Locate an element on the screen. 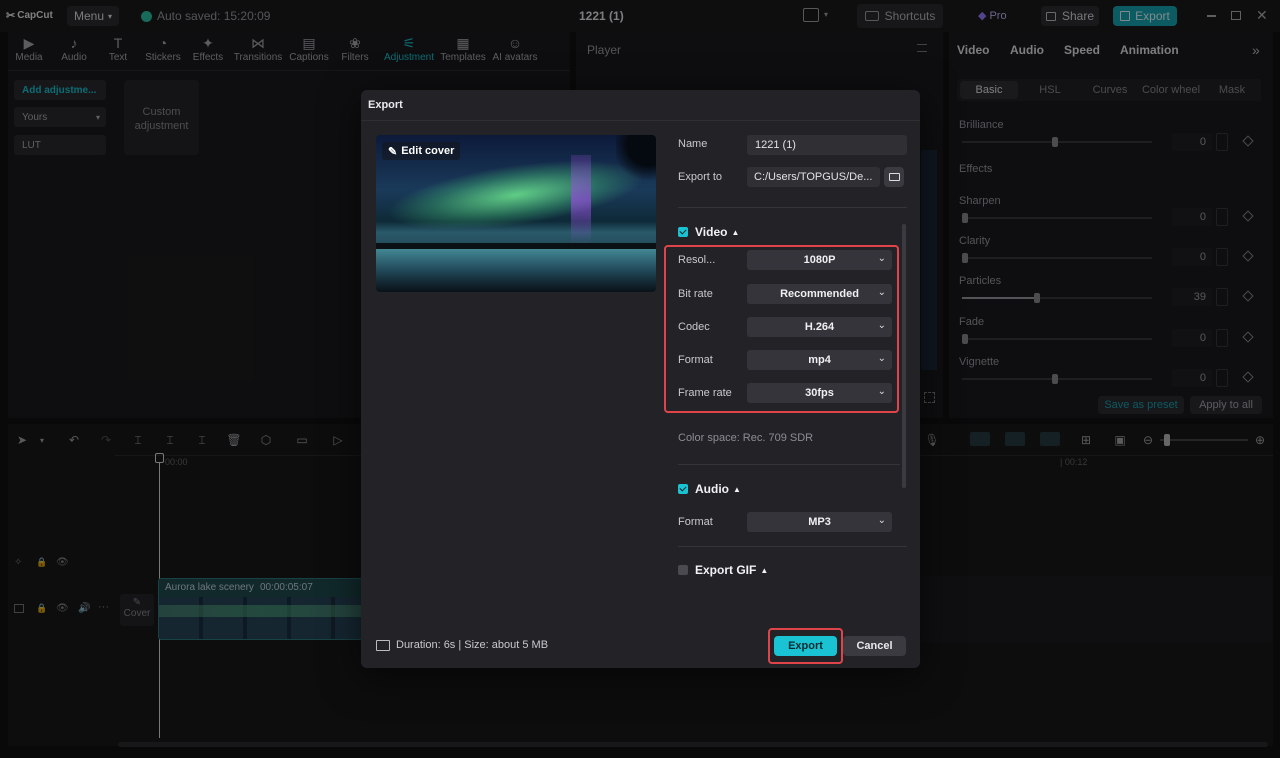  audio-format-label: Format is located at coordinates (695, 522).